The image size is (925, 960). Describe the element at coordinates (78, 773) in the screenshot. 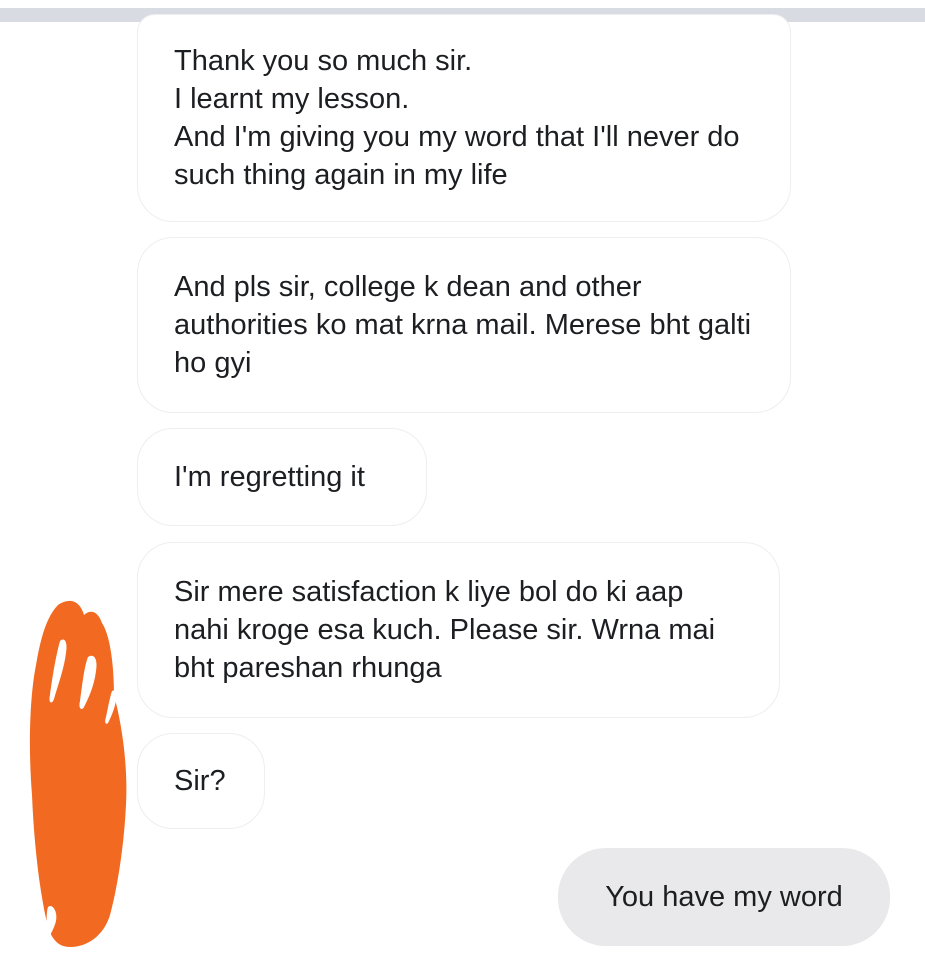

I see `avatar-redaction-scribble` at that location.